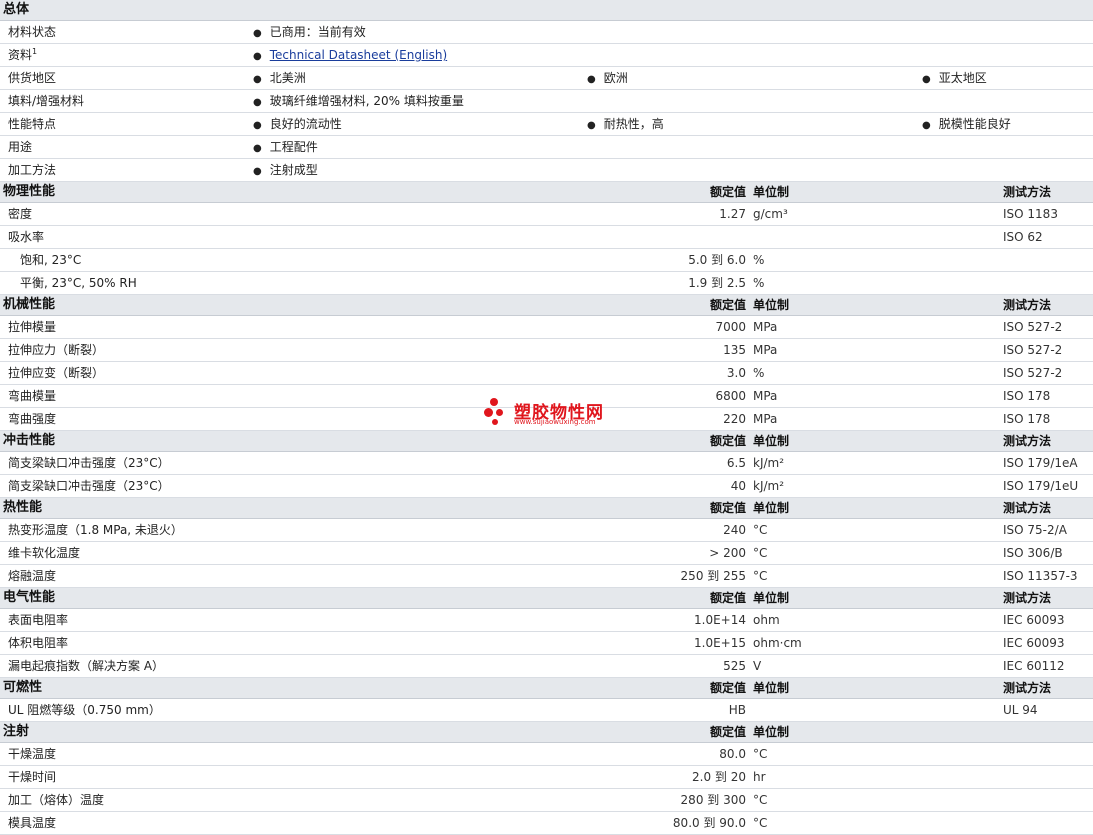  I want to click on property-row: 简支梁缺口冲击强度（23°C） 40 kJ/m² ISO 179/1eU, so click(546, 486).